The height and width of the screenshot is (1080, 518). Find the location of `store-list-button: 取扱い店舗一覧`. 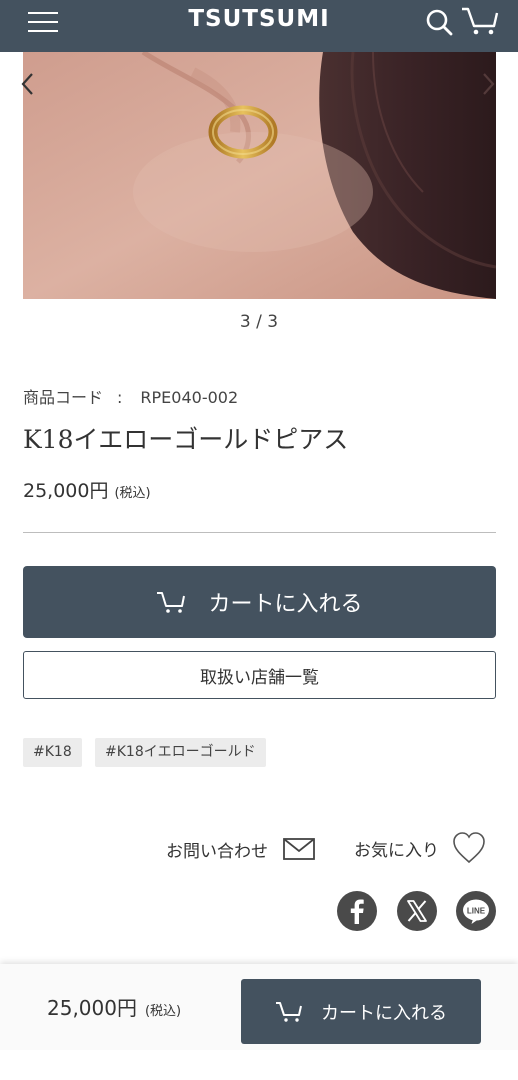

store-list-button: 取扱い店舗一覧 is located at coordinates (259, 675).